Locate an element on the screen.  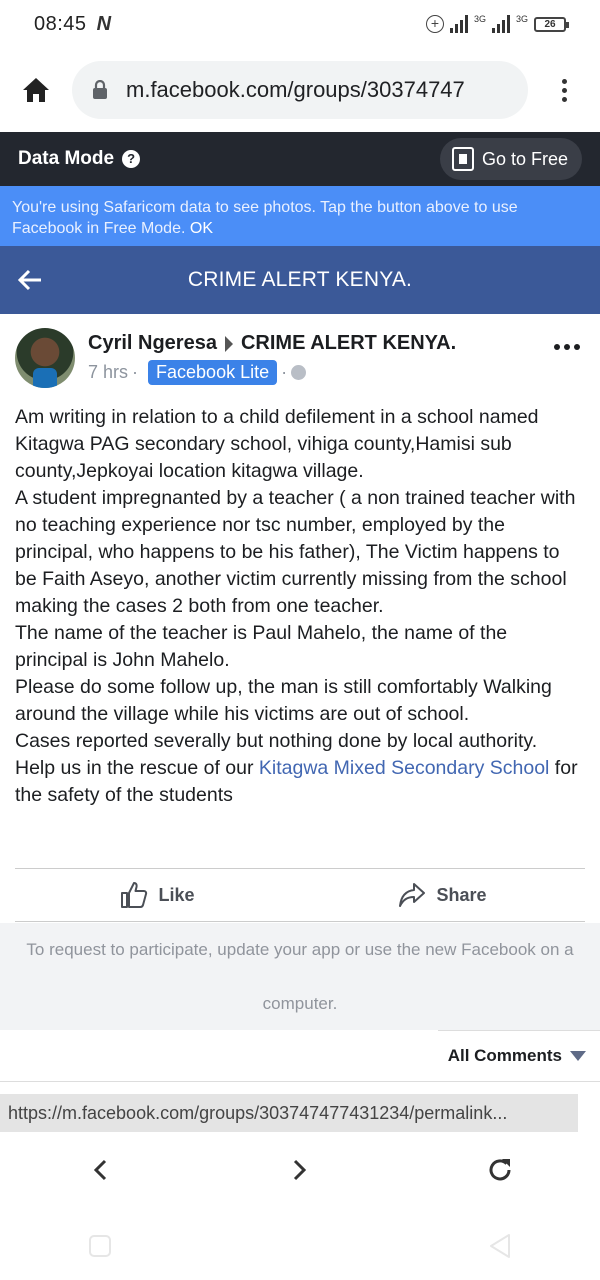
browser-menu-button is located at coordinates (564, 90).